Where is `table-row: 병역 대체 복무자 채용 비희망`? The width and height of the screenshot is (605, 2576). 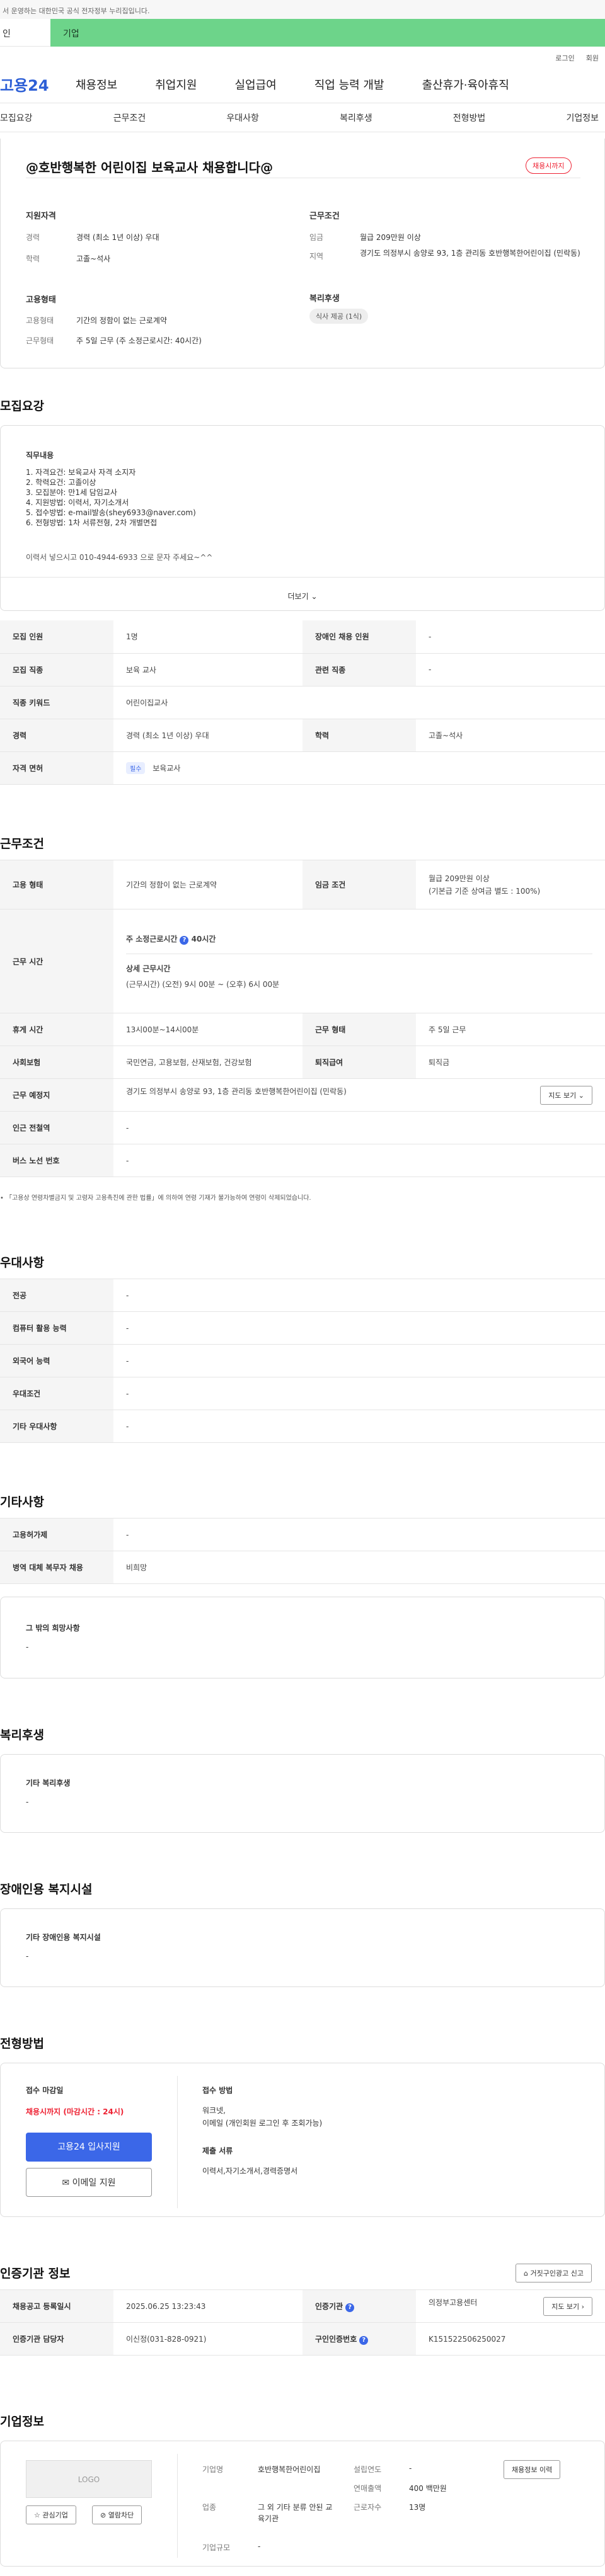 table-row: 병역 대체 복무자 채용 비희망 is located at coordinates (302, 1567).